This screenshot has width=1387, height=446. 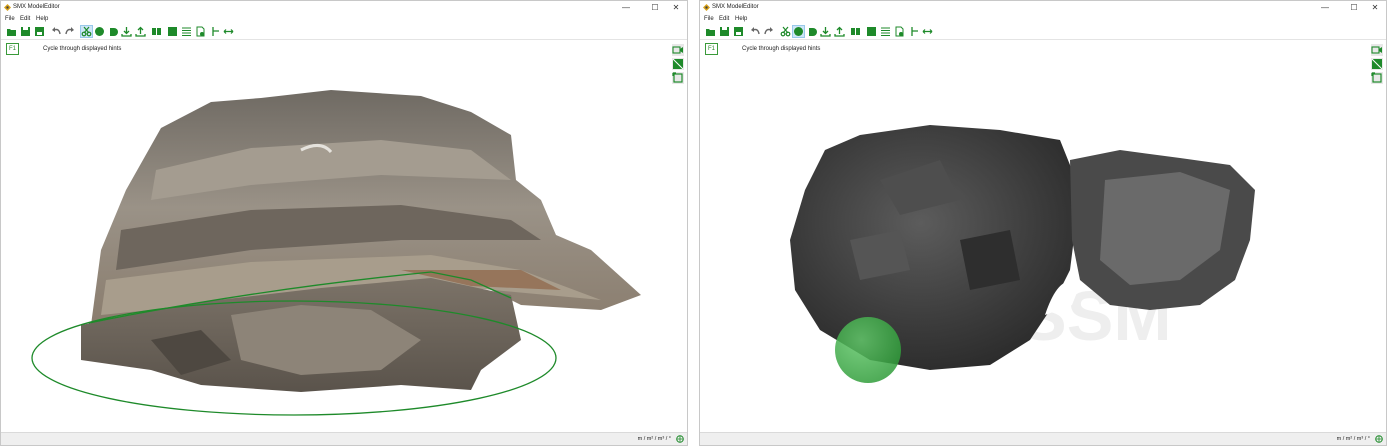 What do you see at coordinates (868, 350) in the screenshot?
I see `selection-sphere` at bounding box center [868, 350].